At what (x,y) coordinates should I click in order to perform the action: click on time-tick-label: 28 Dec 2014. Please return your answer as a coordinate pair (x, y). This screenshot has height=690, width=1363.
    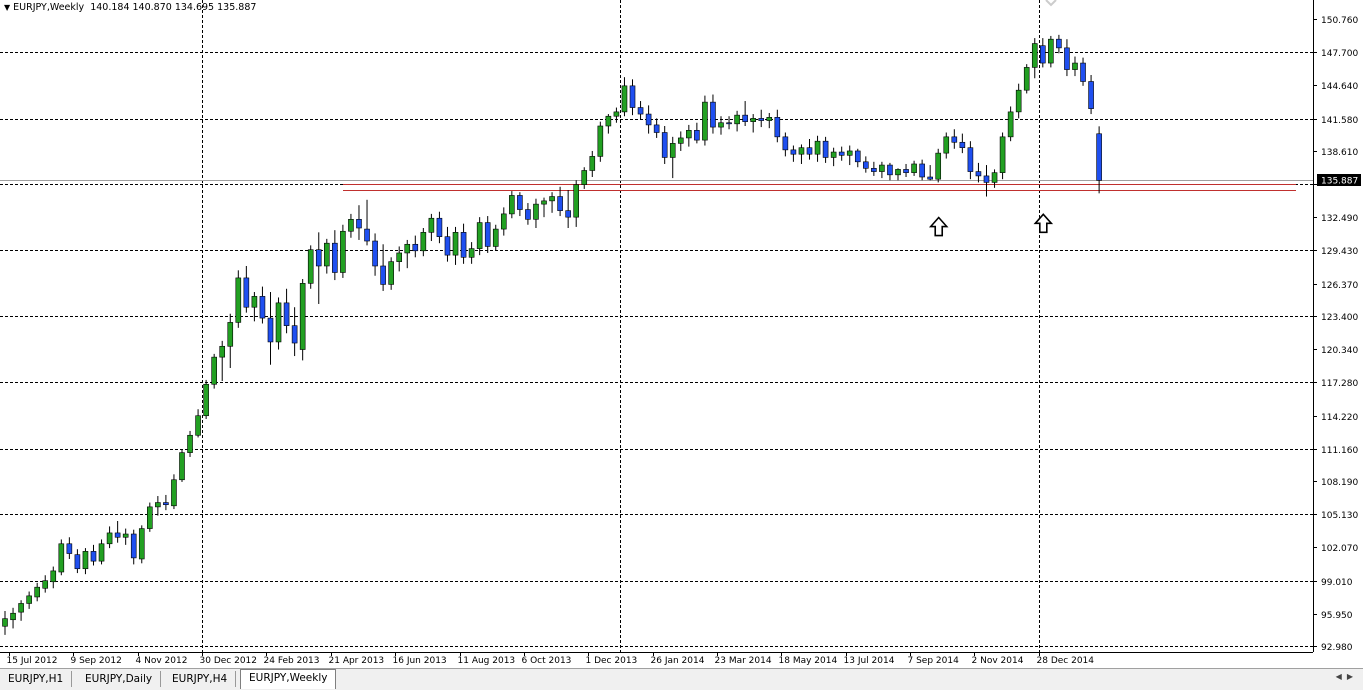
    Looking at the image, I should click on (1066, 661).